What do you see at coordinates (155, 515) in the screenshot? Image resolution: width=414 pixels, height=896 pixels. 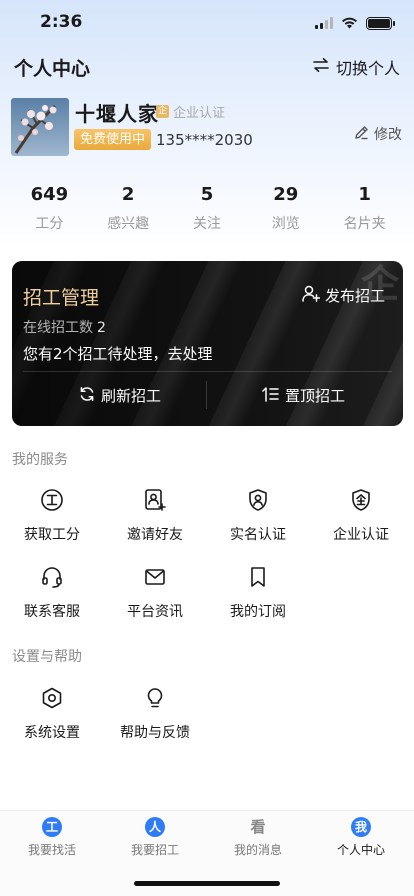 I see `invite-friends-item: 邀请好友` at bounding box center [155, 515].